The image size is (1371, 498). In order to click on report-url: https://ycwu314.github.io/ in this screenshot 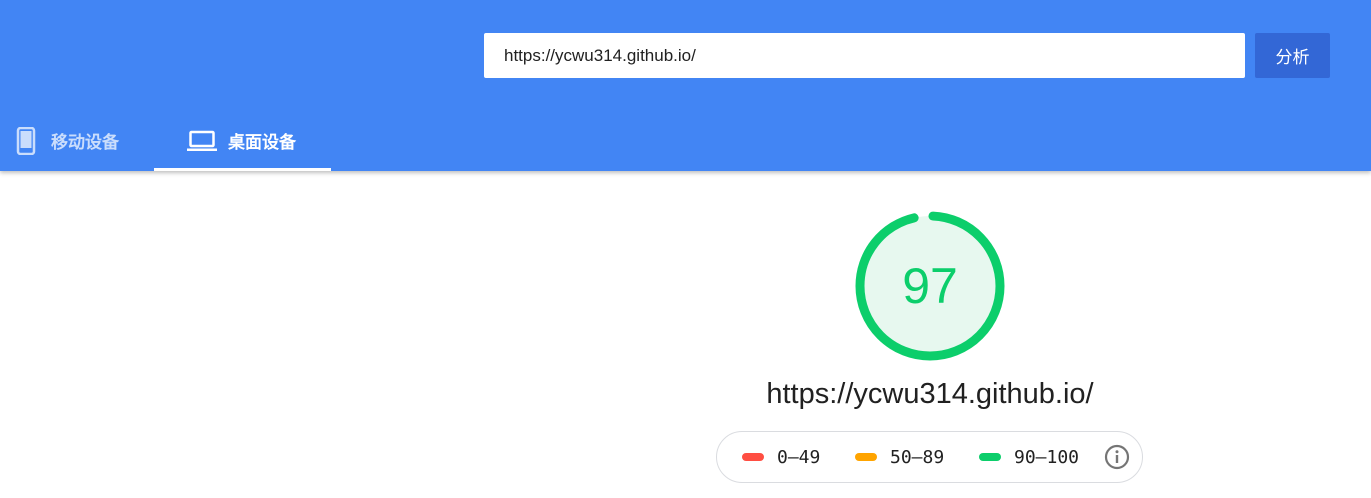, I will do `click(930, 394)`.